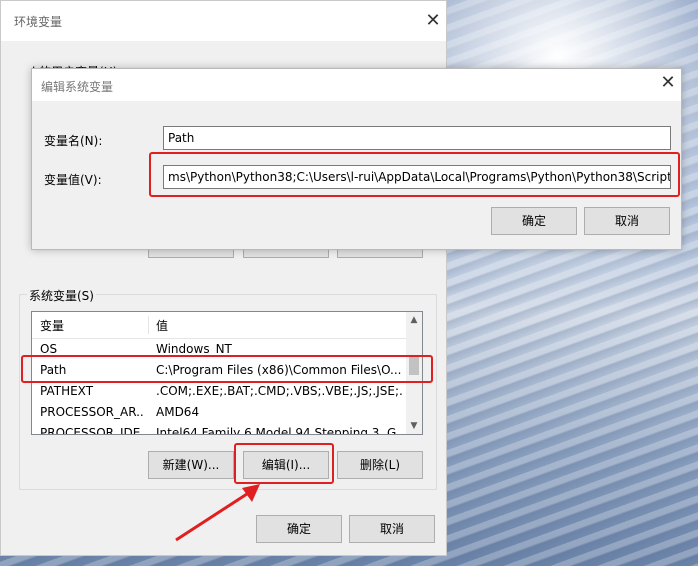 Image resolution: width=698 pixels, height=566 pixels. Describe the element at coordinates (194, 349) in the screenshot. I see `variable-value: Windows_NT` at that location.